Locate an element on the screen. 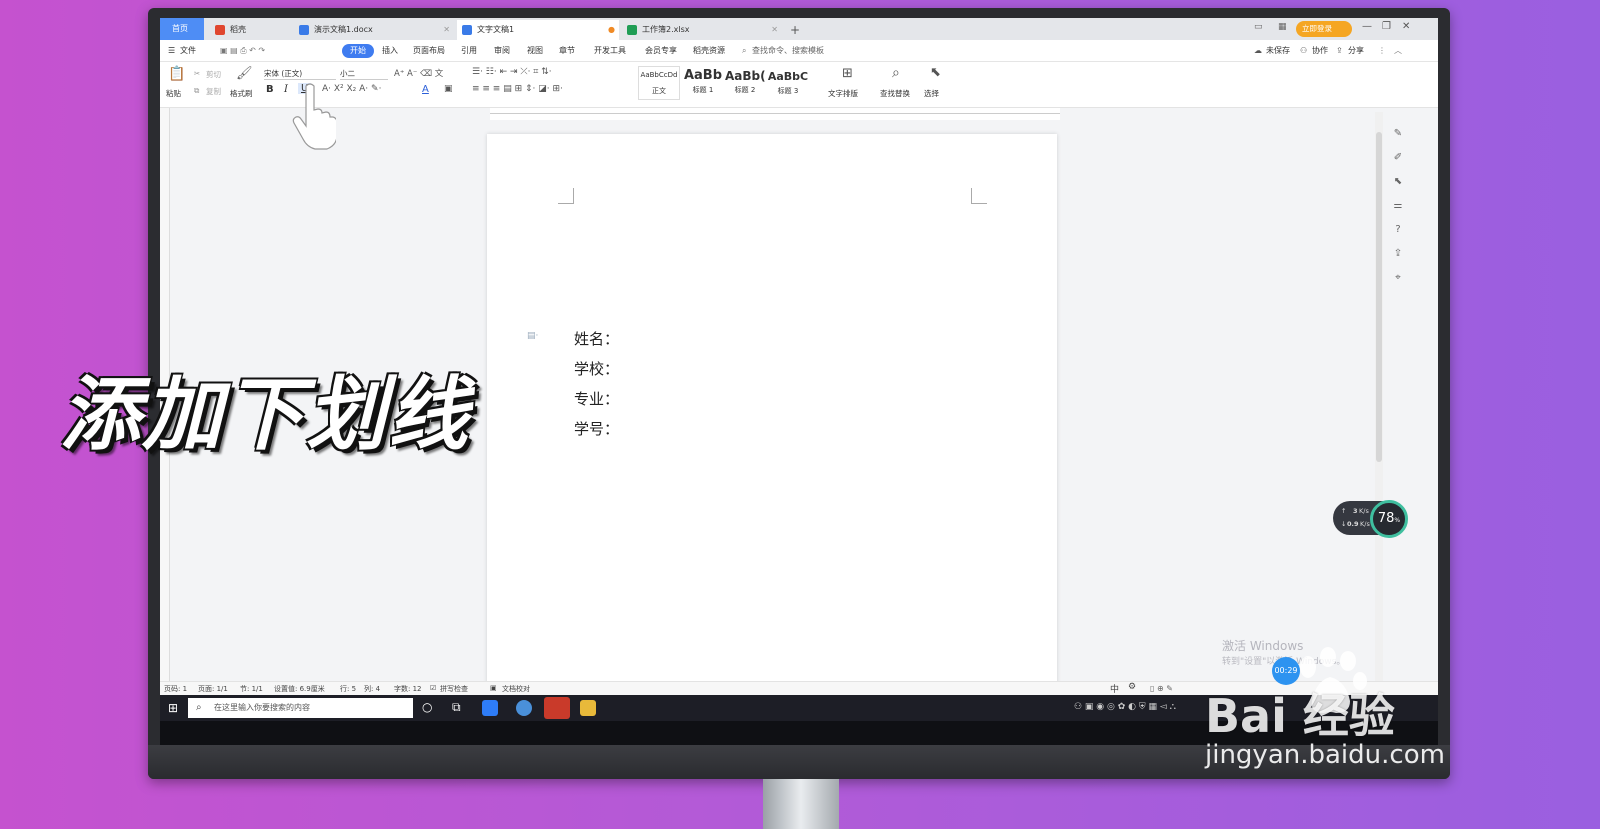 The height and width of the screenshot is (829, 1600). menu-start: 开始 is located at coordinates (358, 51).